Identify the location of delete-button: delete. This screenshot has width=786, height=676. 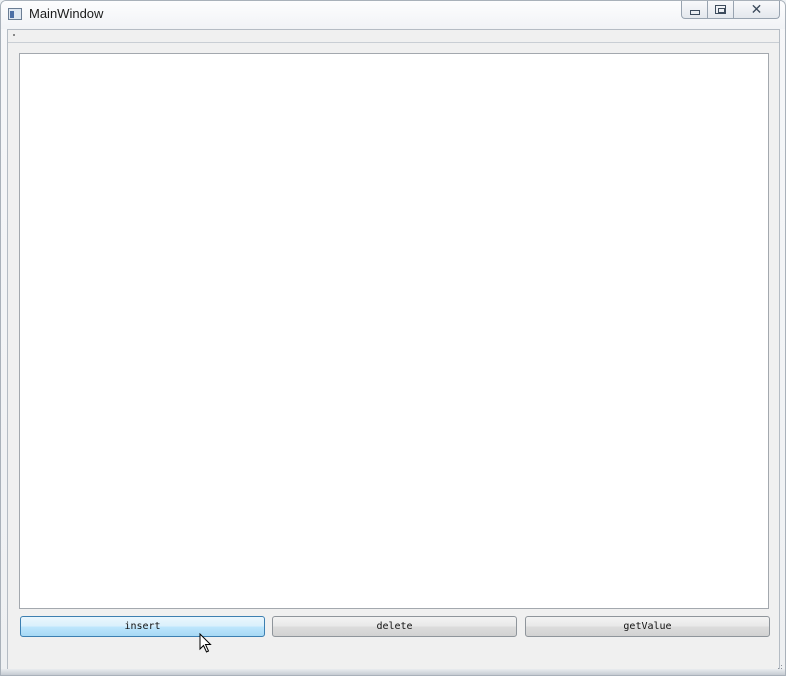
(394, 626).